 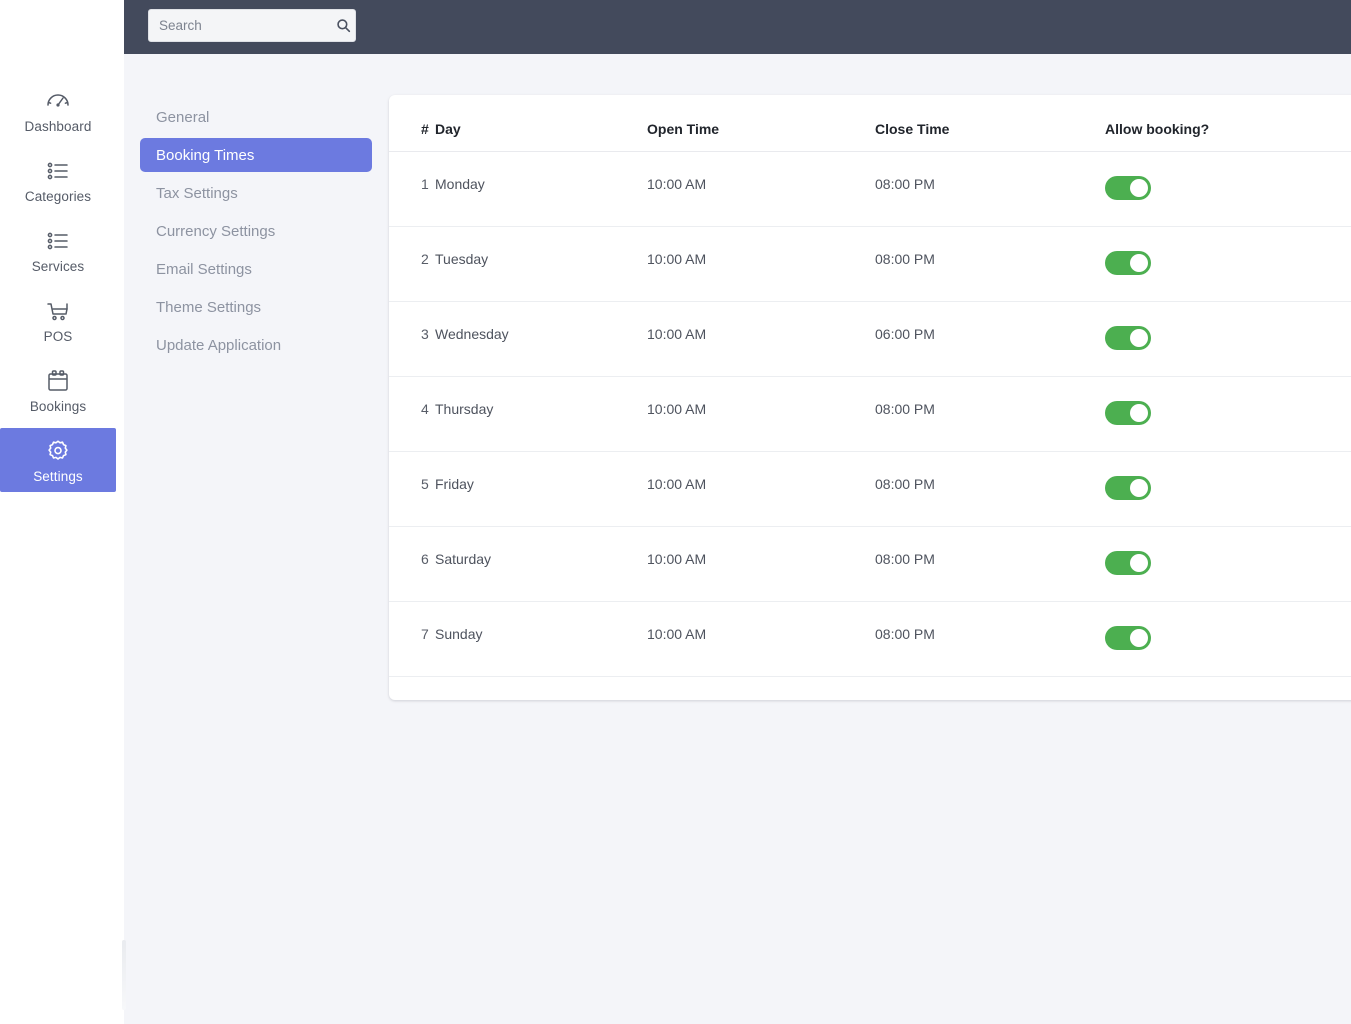 I want to click on sidebar-item-label: Bookings, so click(x=58, y=407).